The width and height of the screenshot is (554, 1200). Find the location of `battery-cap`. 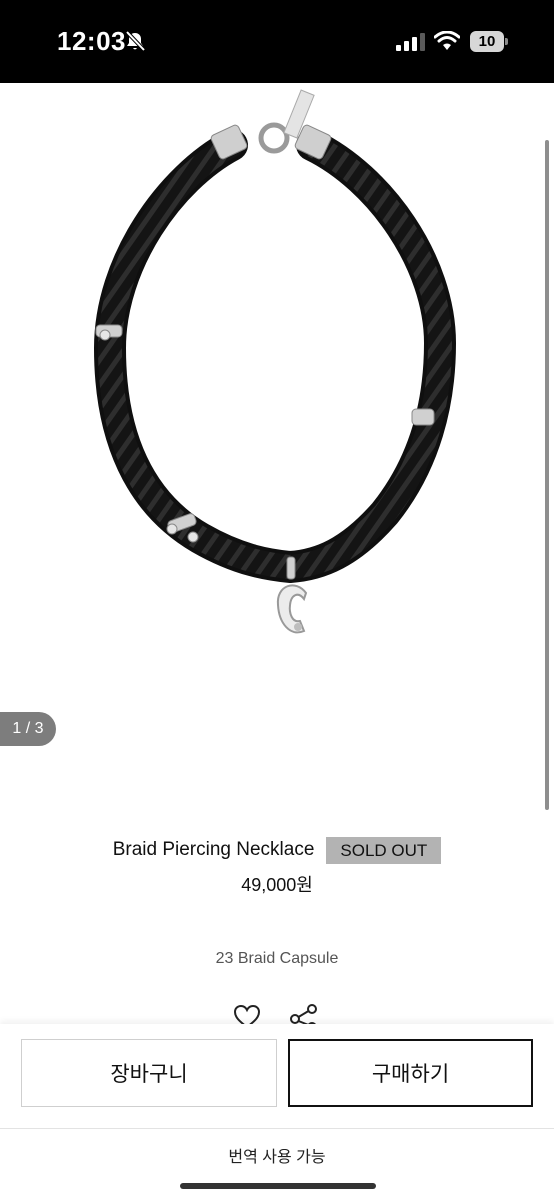

battery-cap is located at coordinates (506, 41).